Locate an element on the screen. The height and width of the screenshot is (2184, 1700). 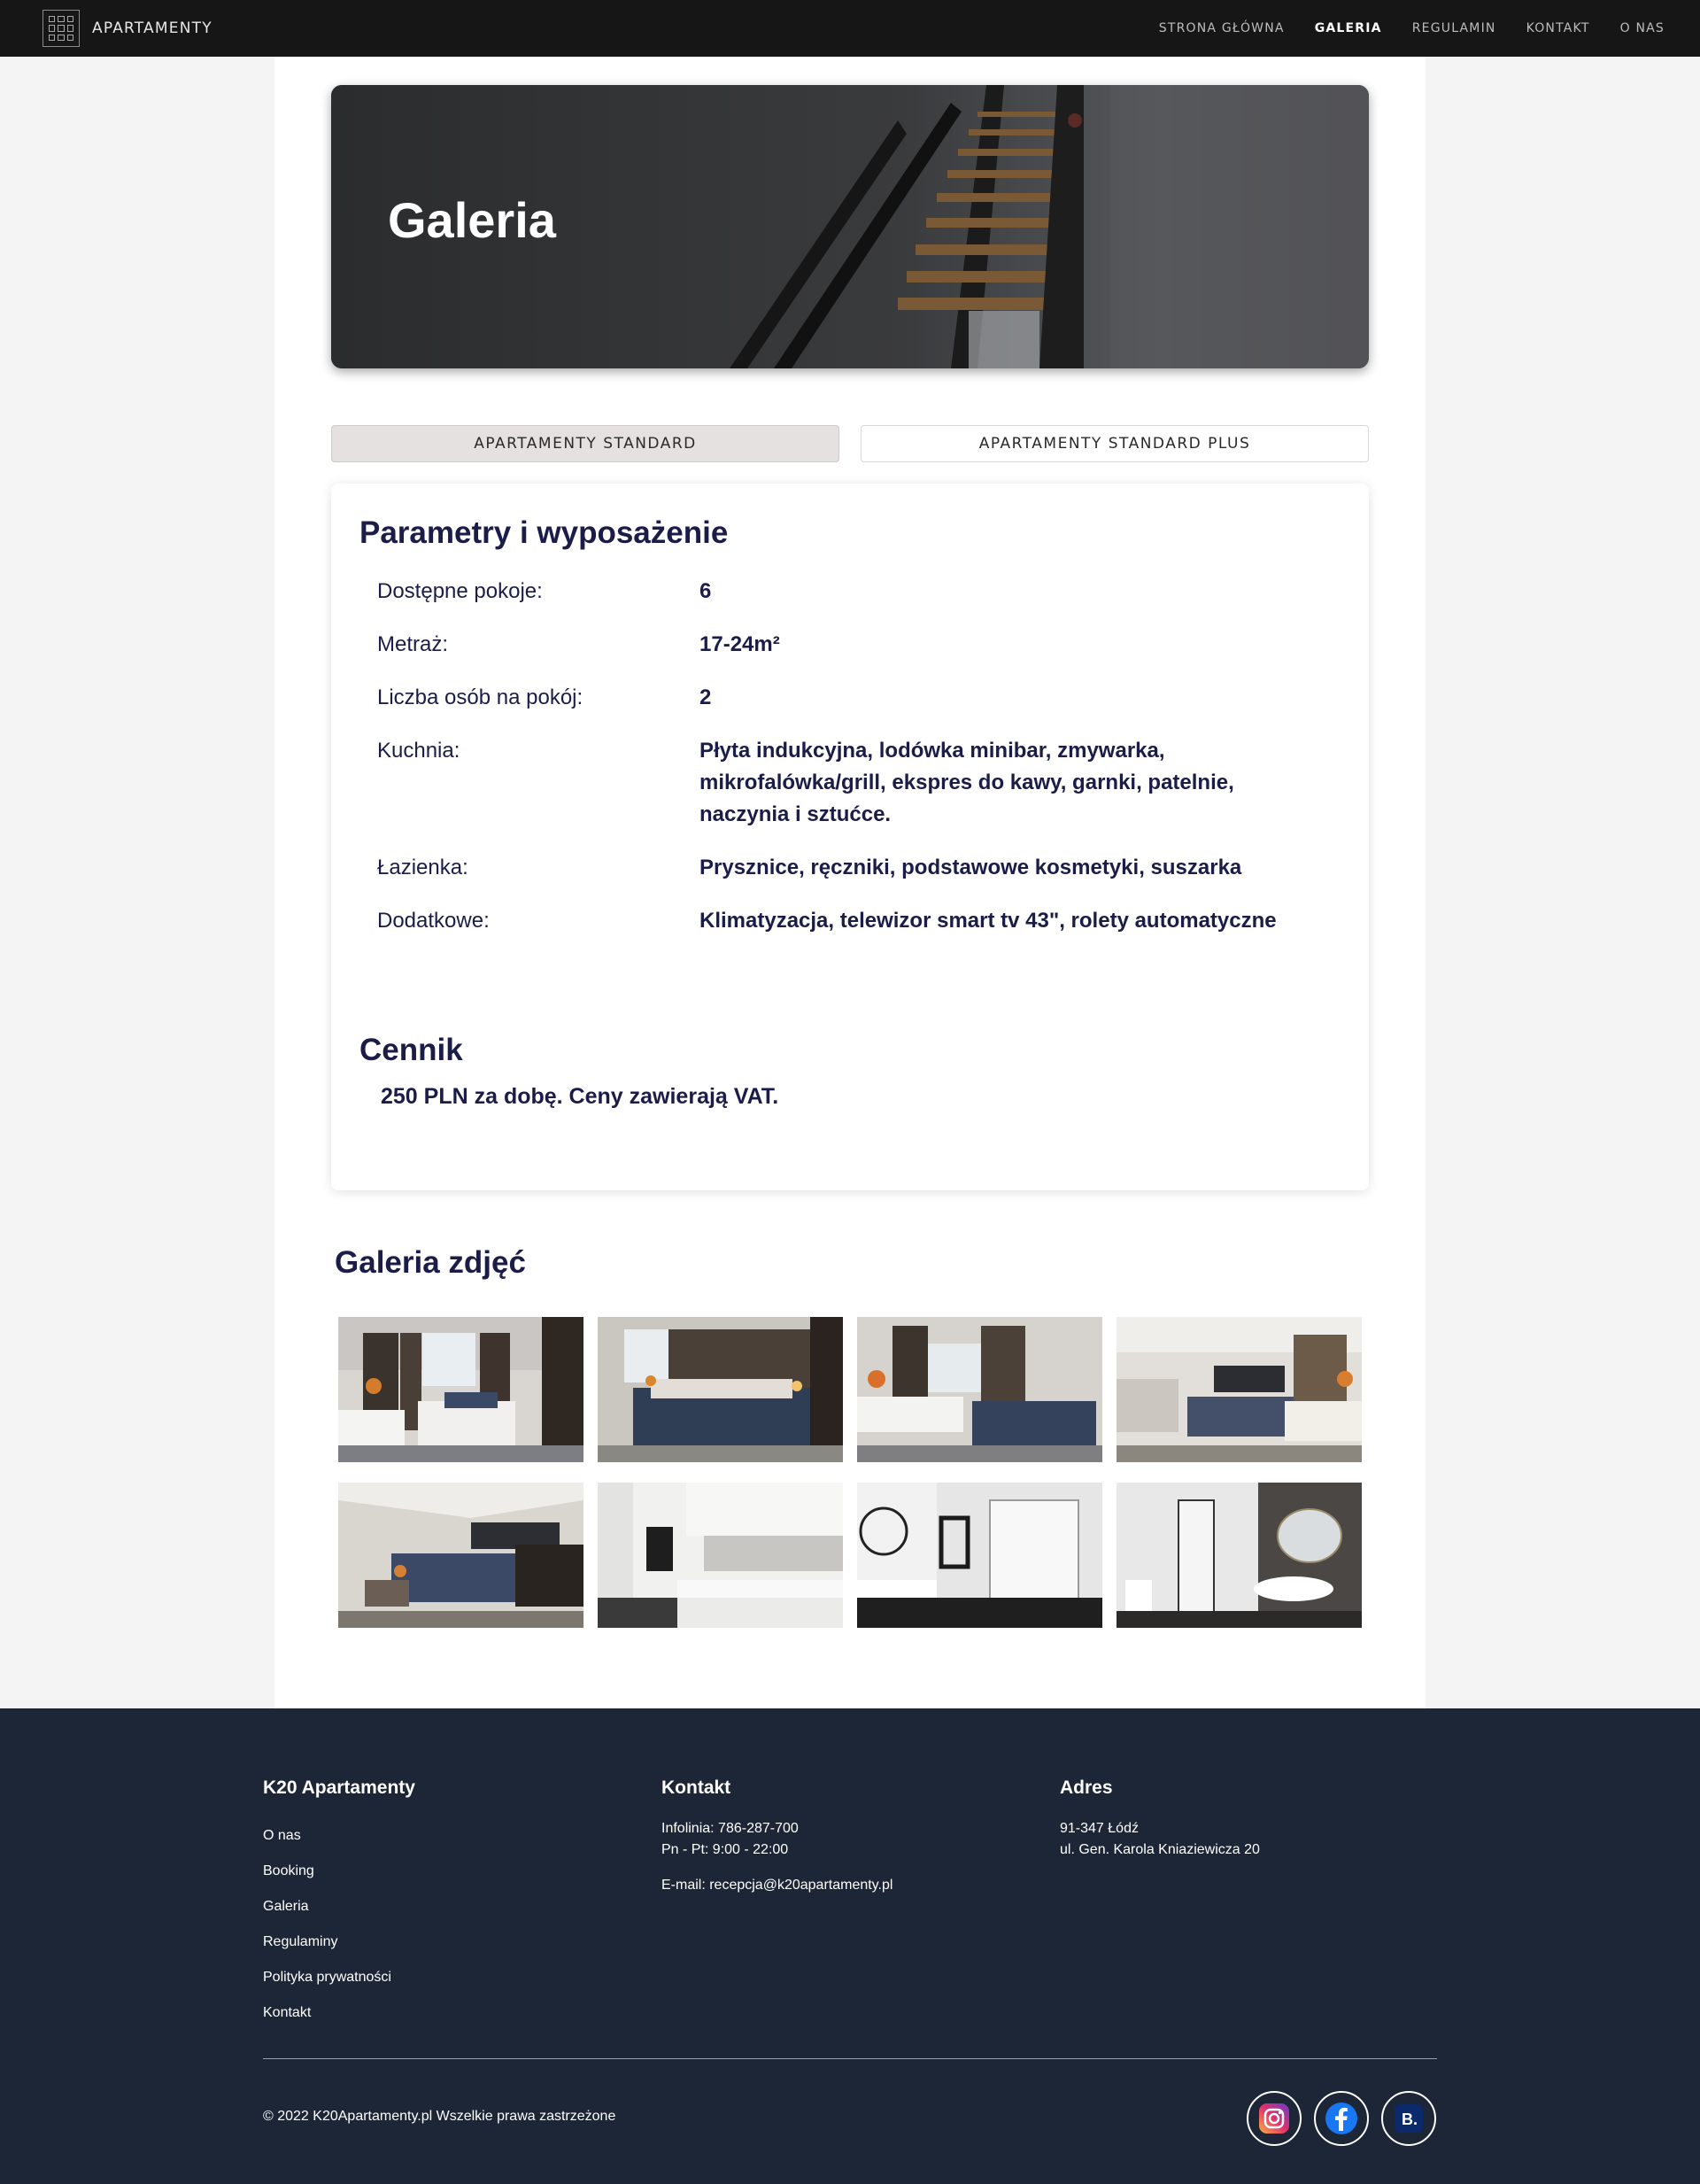
pricing-text: 250 PLN za dobę. Ceny zawierają VAT. is located at coordinates (580, 1096).